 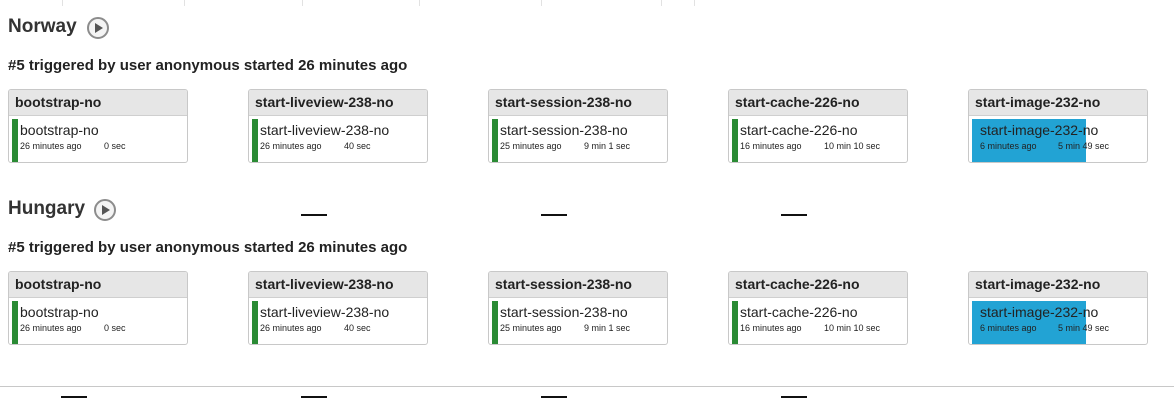 I want to click on pipeline-title: Norway, so click(x=42, y=26).